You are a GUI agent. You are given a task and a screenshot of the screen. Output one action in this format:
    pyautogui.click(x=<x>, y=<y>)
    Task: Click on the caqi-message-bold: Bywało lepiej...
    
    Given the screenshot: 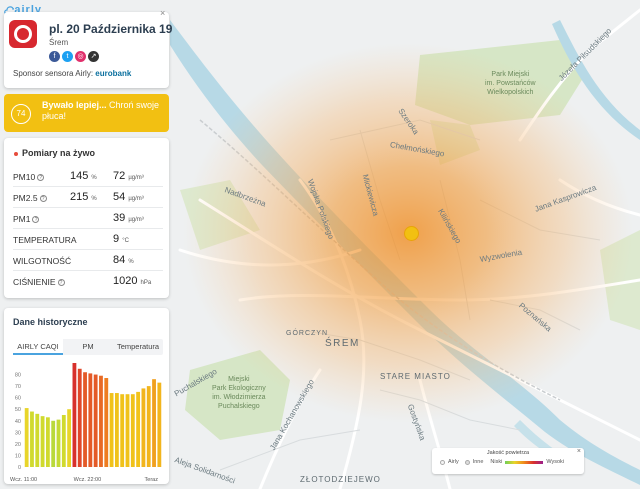 What is the action you would take?
    pyautogui.click(x=74, y=105)
    